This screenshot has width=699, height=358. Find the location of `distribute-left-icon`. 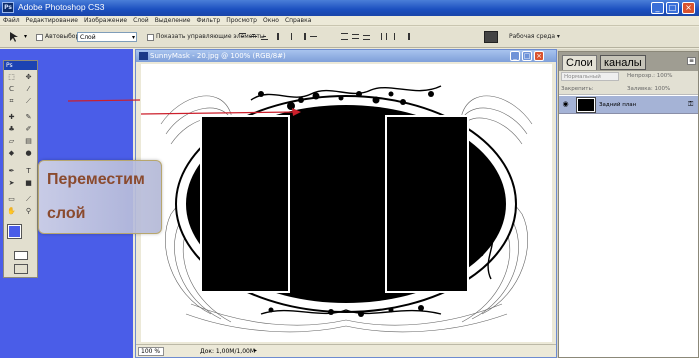

distribute-left-icon is located at coordinates (384, 36).